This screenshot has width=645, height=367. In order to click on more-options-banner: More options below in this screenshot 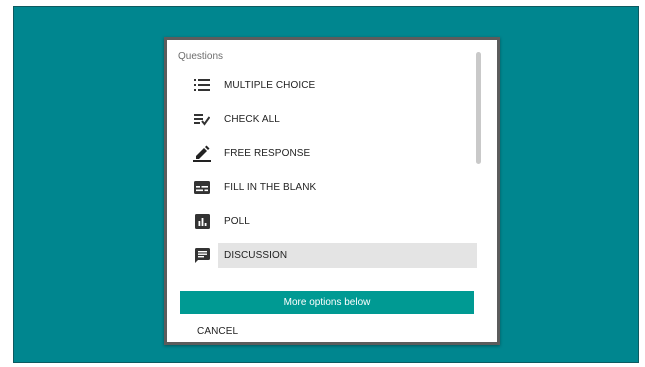, I will do `click(327, 302)`.